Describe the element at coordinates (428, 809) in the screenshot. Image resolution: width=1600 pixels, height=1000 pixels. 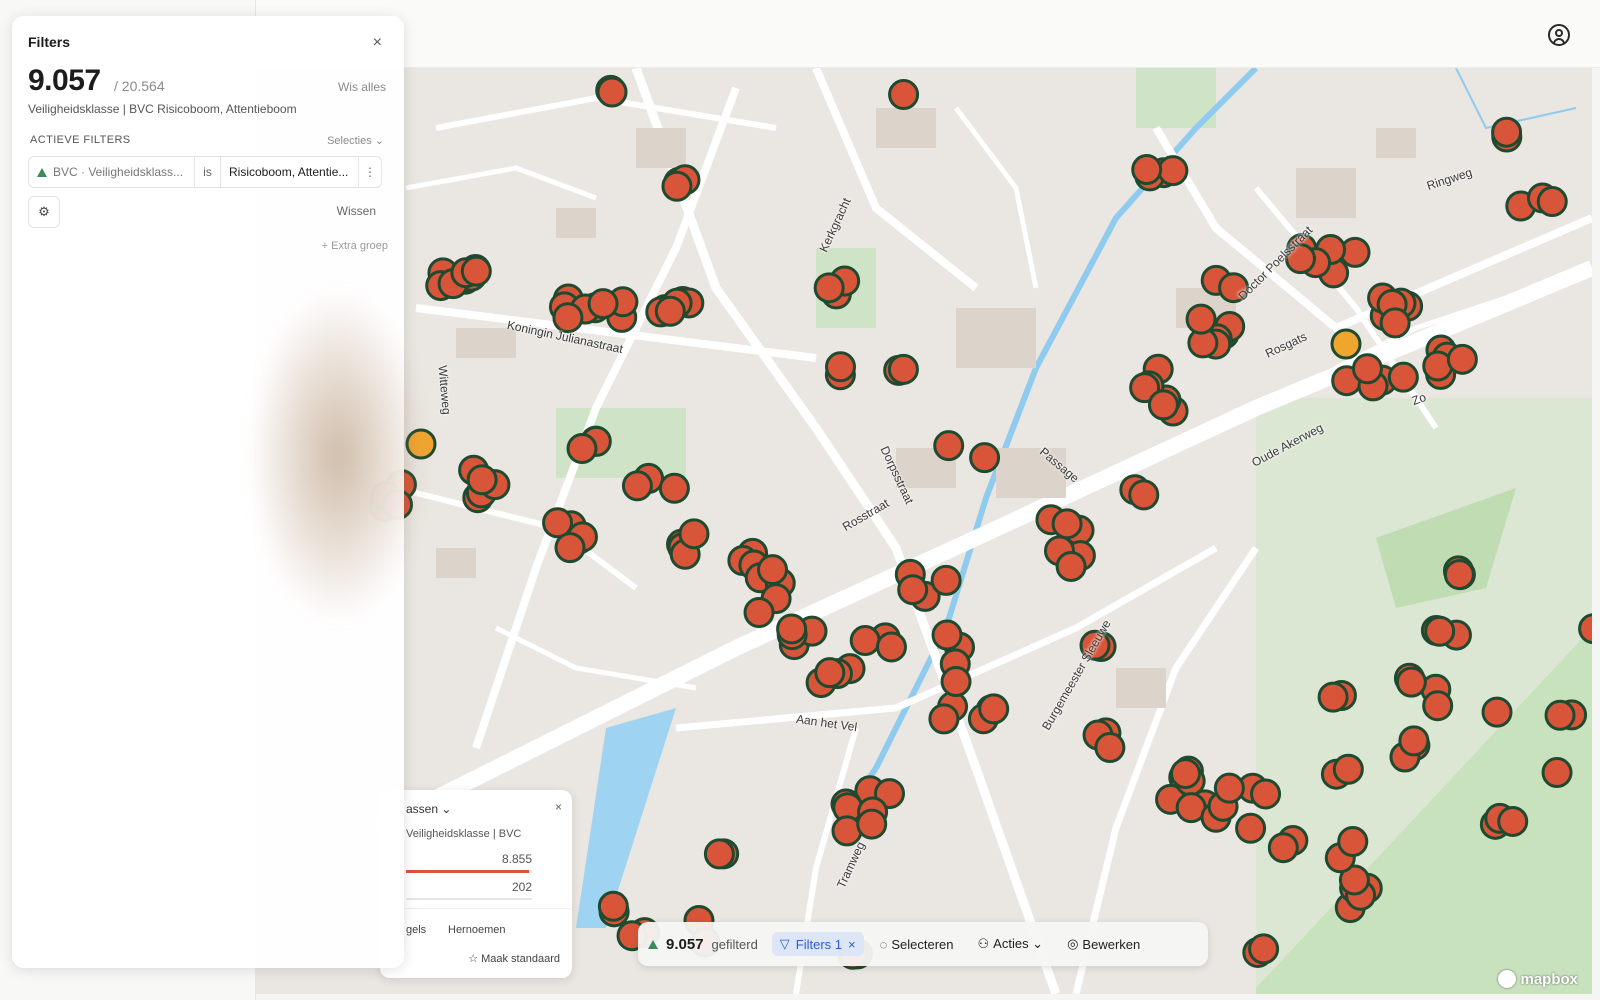
I see `legend-title: assen ⌄` at that location.